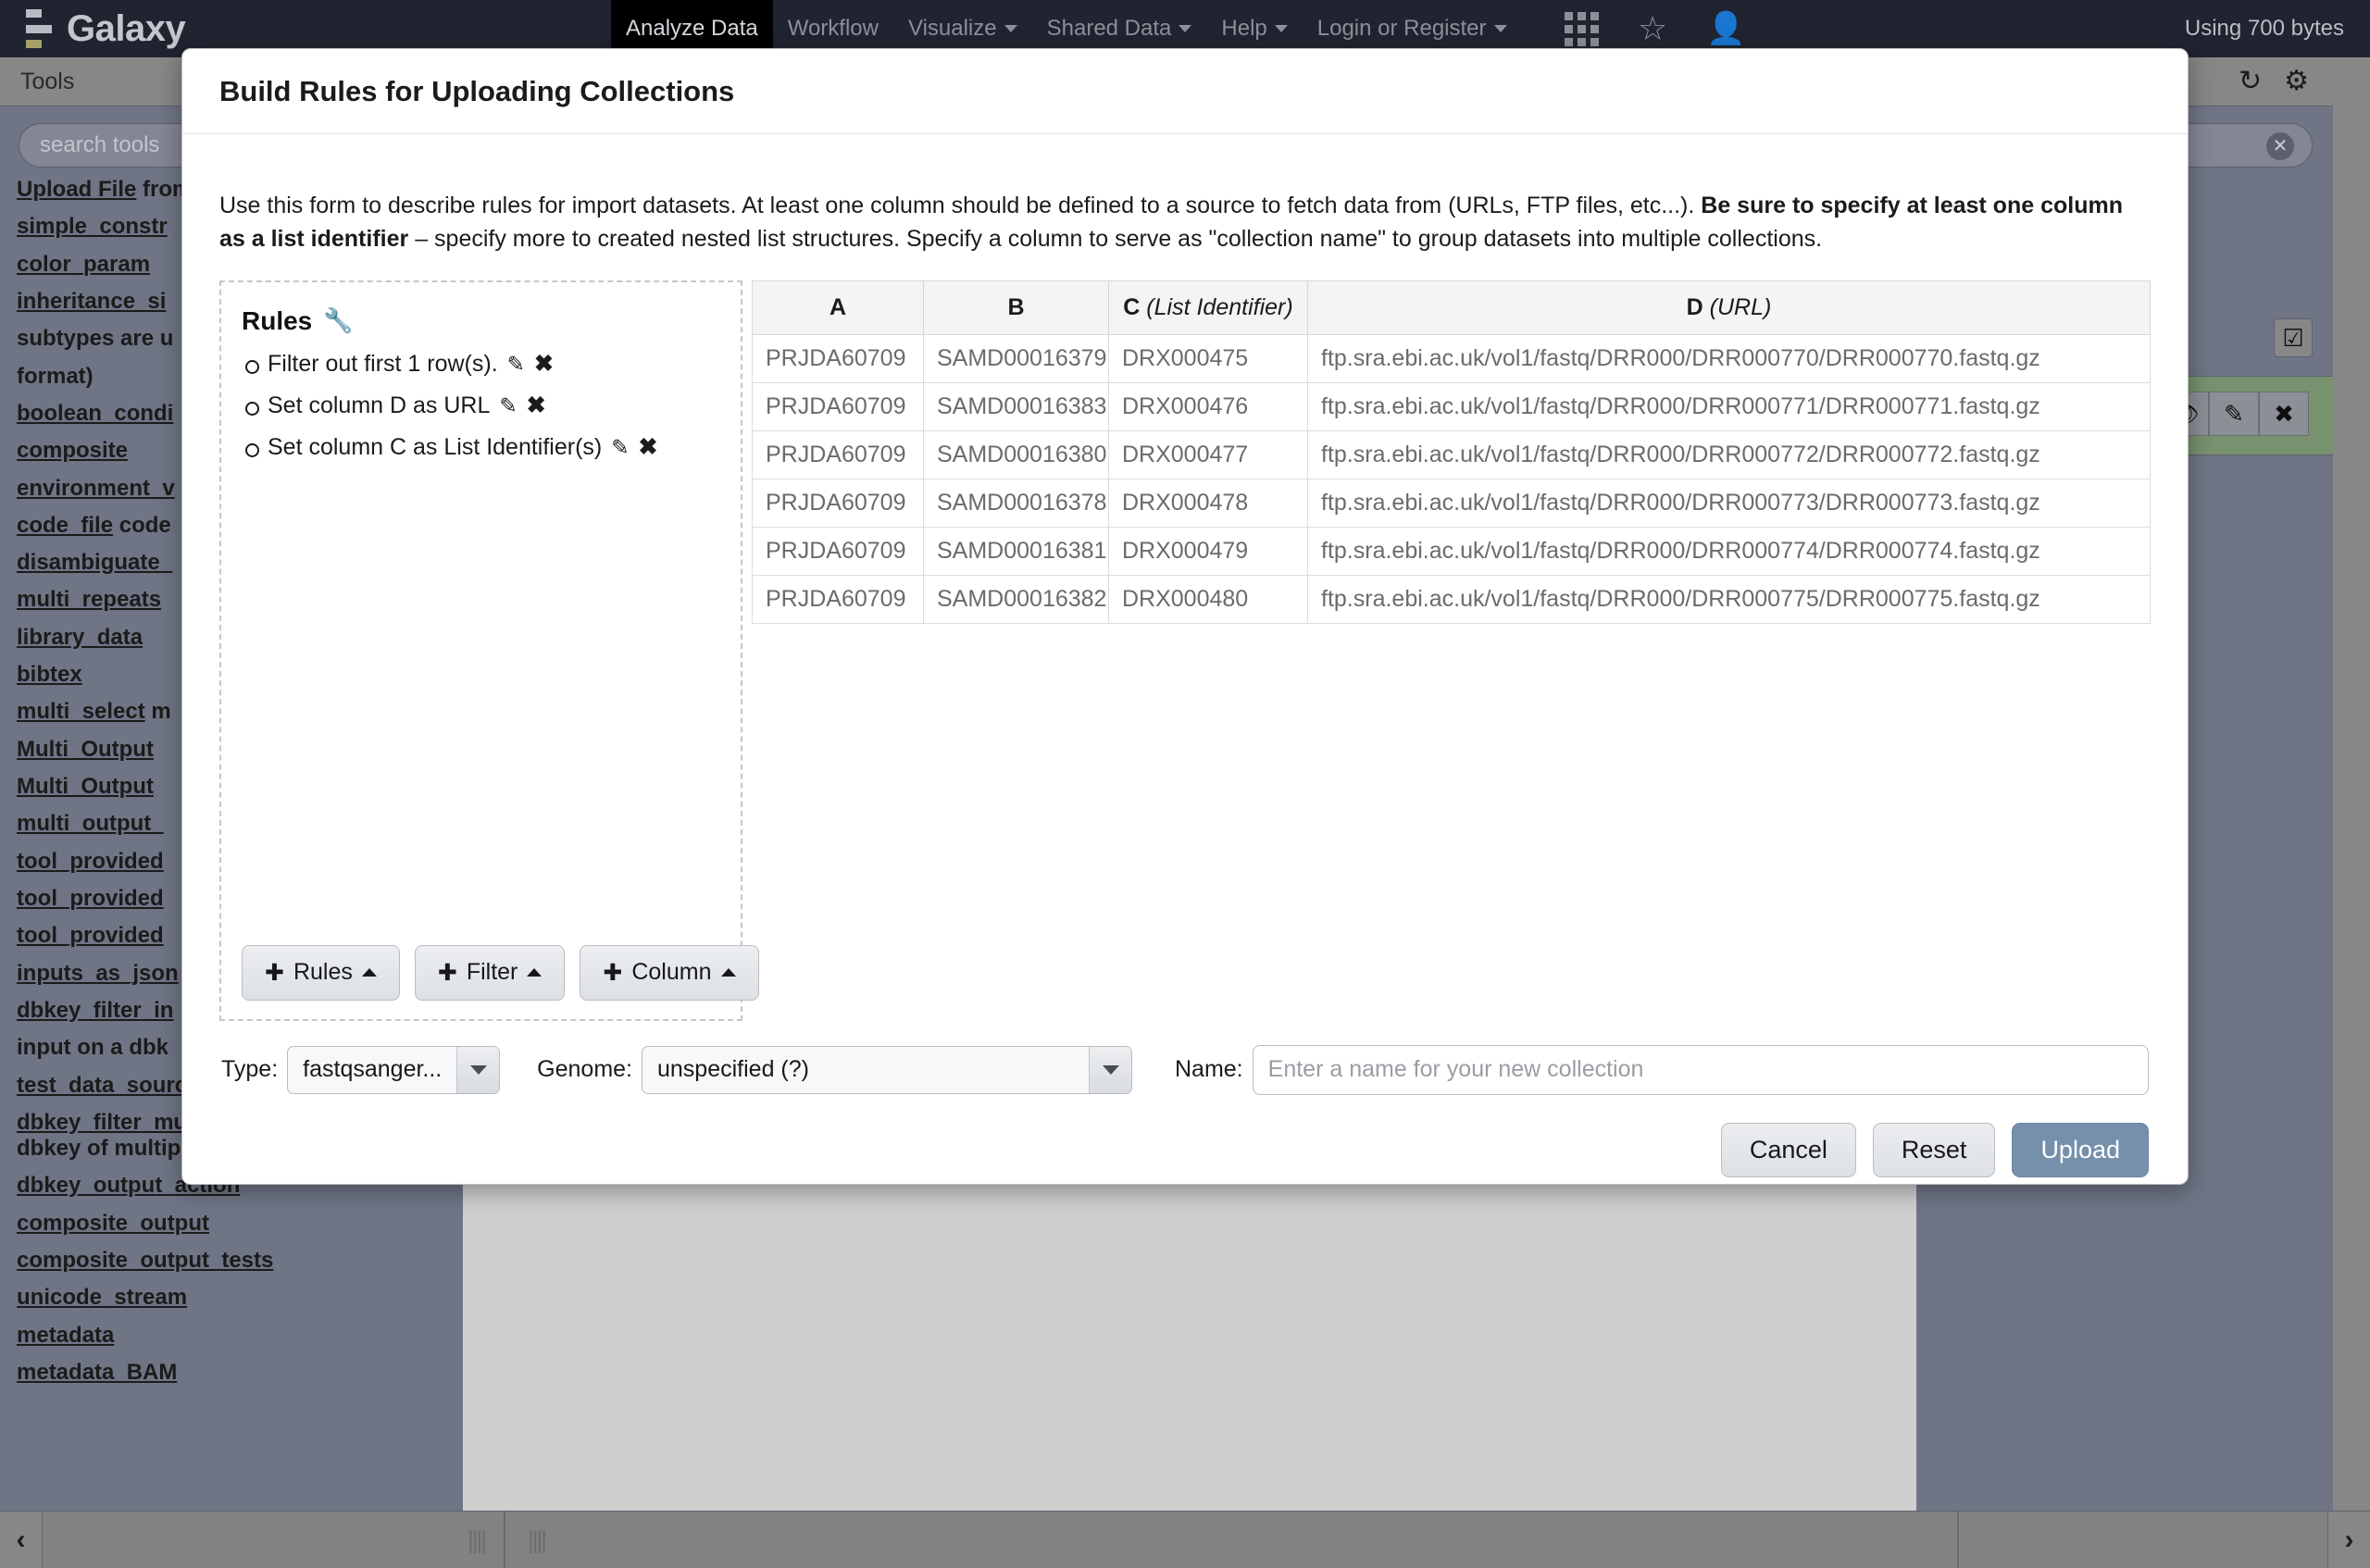 The width and height of the screenshot is (2370, 1568). I want to click on tool-panel-scrollbar: ||||, so click(273, 1540).